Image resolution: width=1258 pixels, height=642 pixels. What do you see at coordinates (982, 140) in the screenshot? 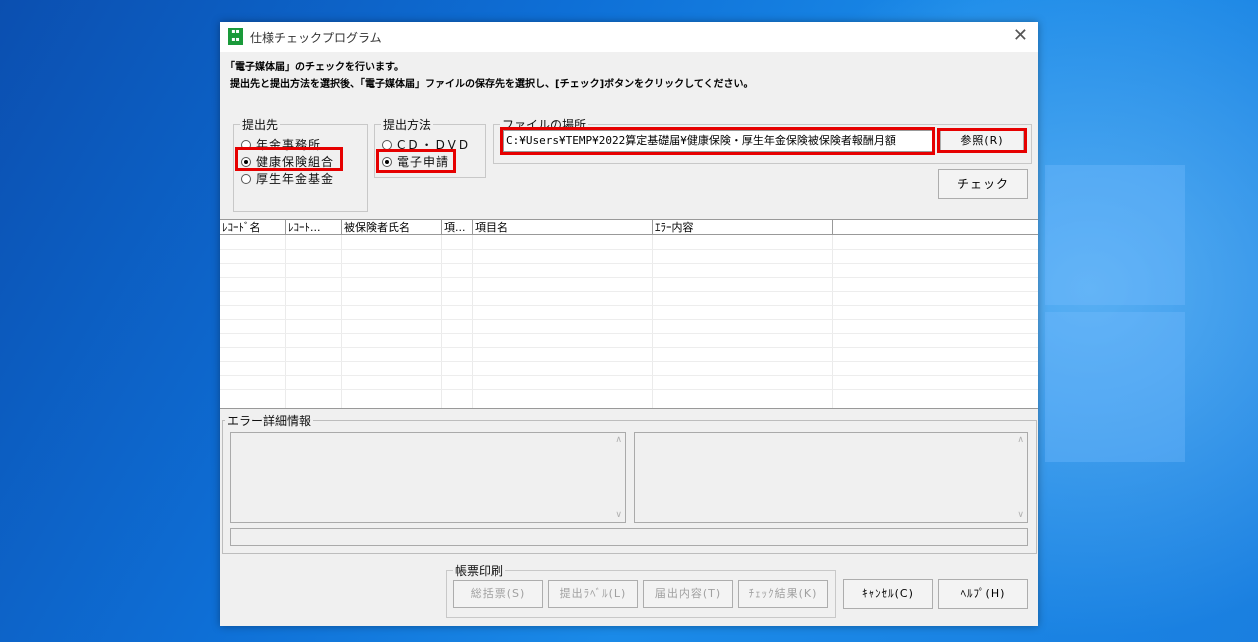
I see `highlight-browse-button` at bounding box center [982, 140].